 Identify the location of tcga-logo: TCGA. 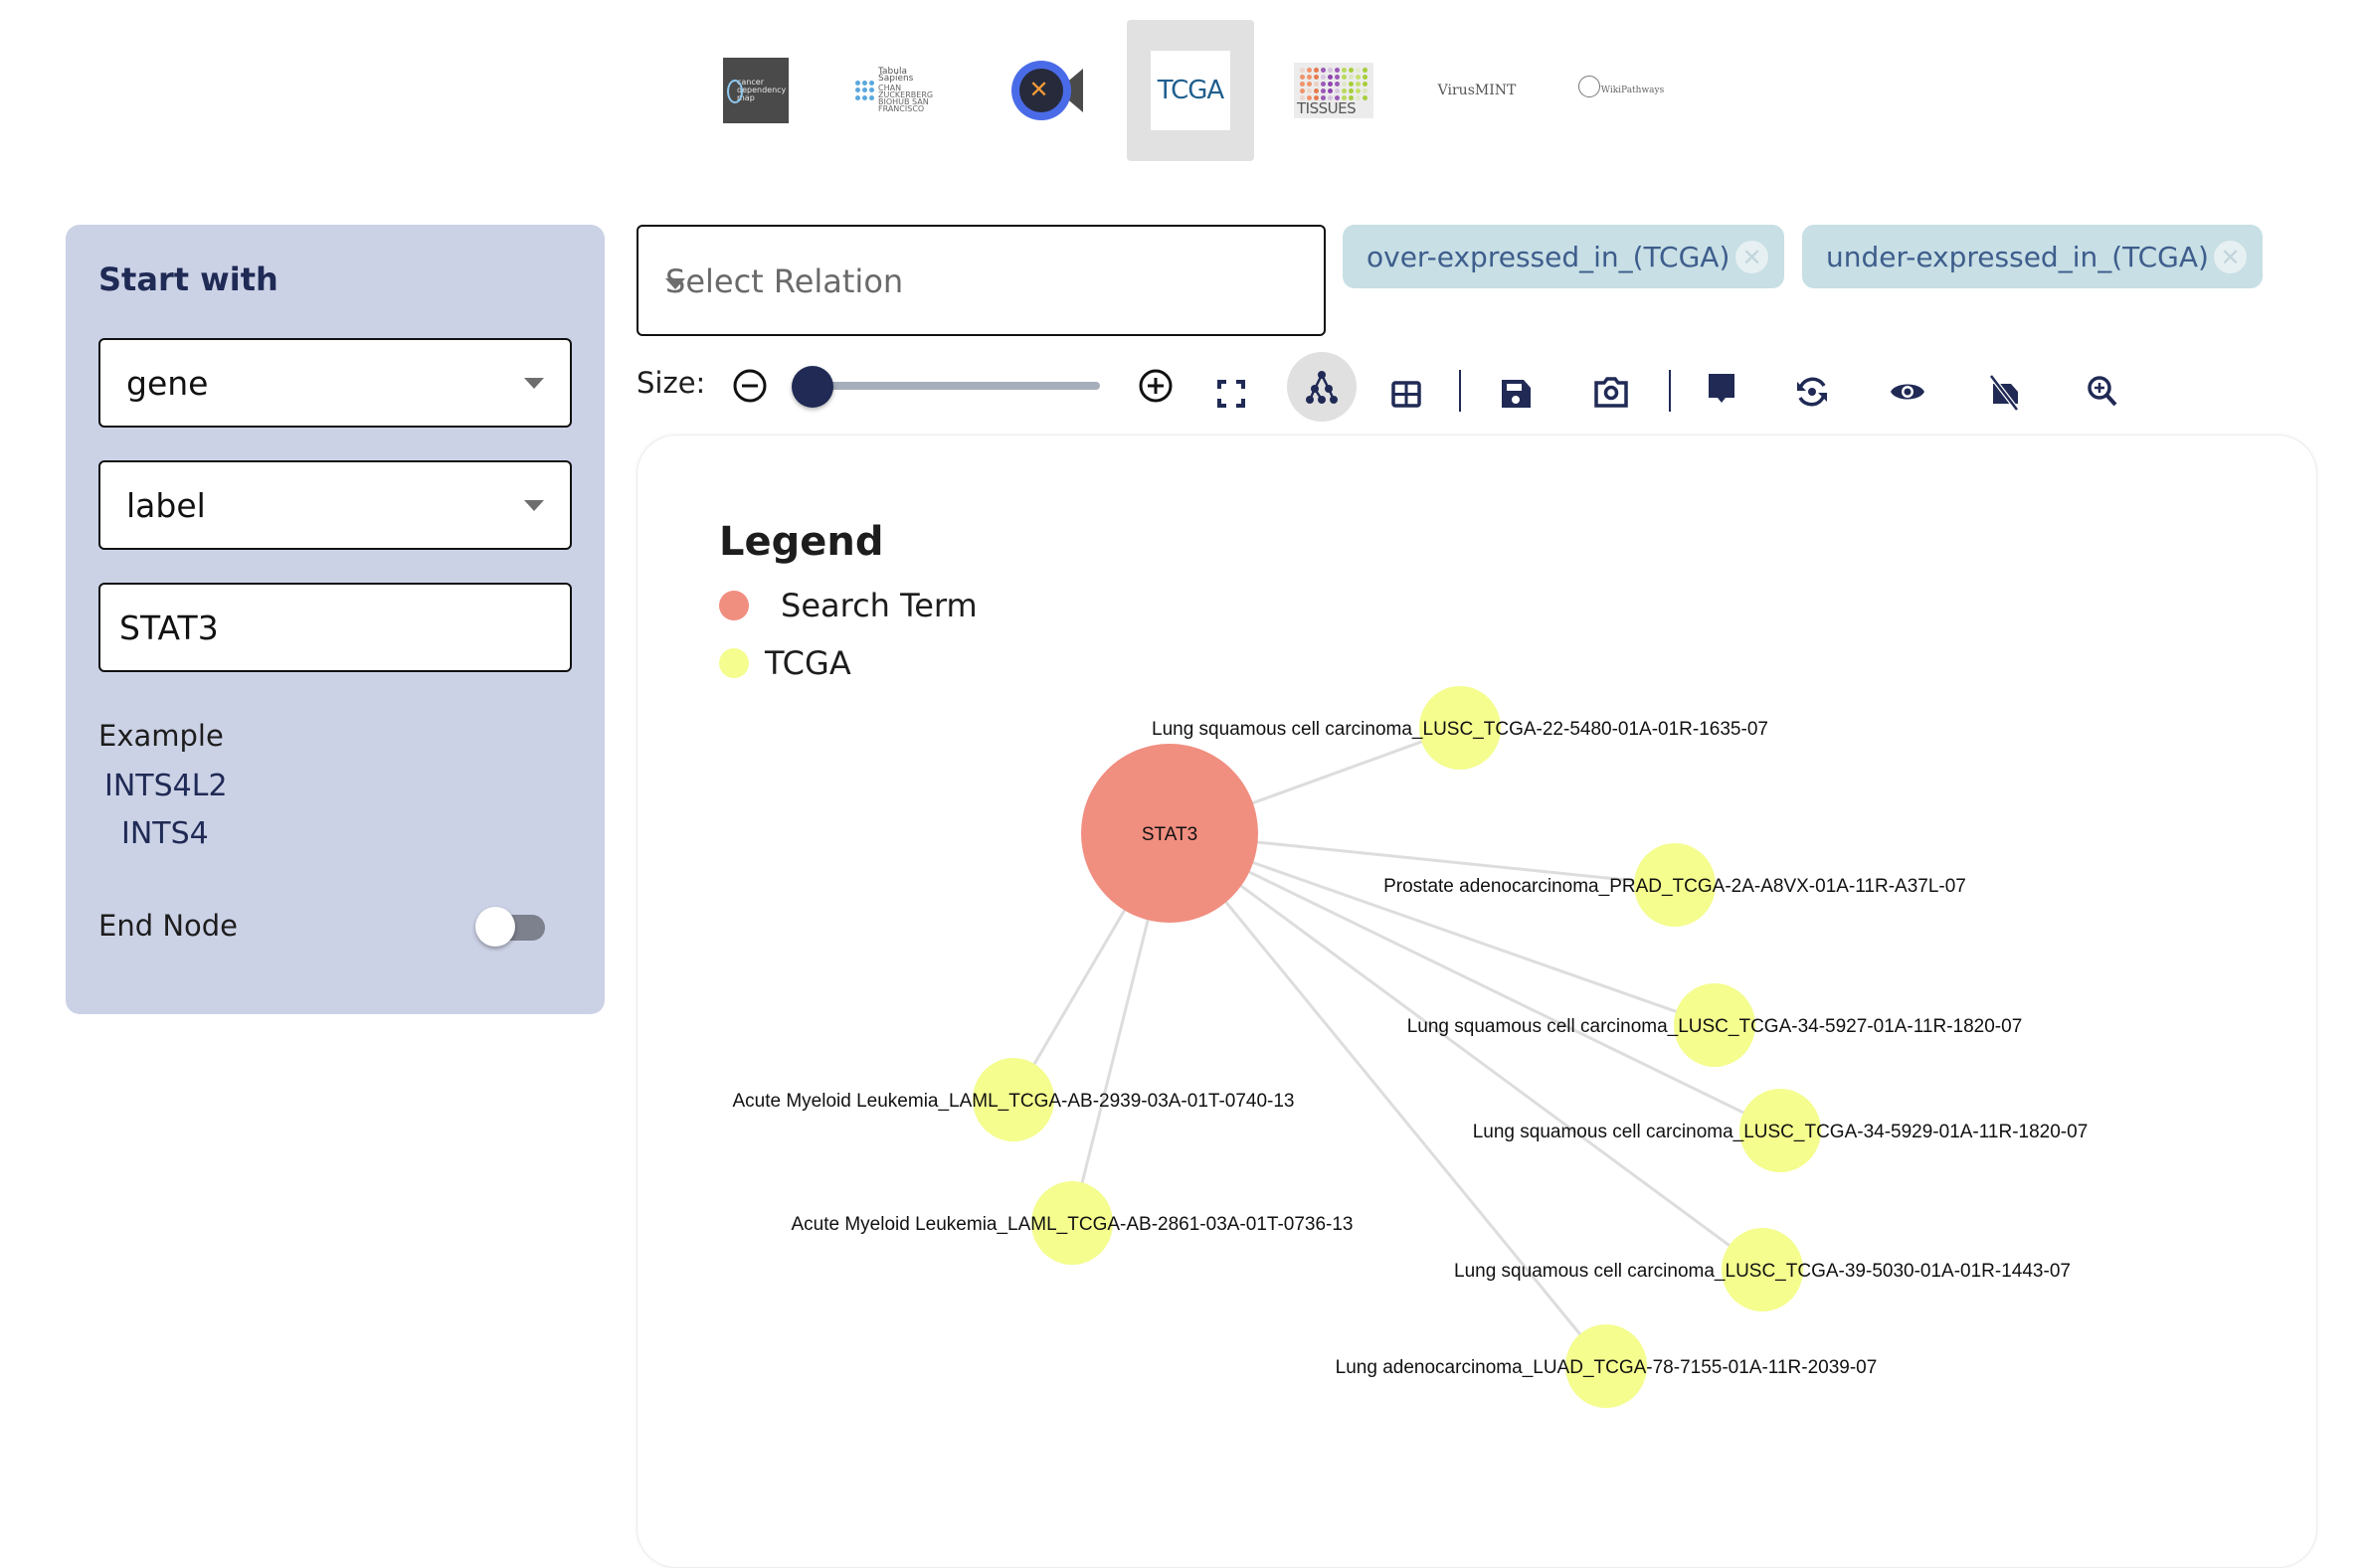
(1190, 90).